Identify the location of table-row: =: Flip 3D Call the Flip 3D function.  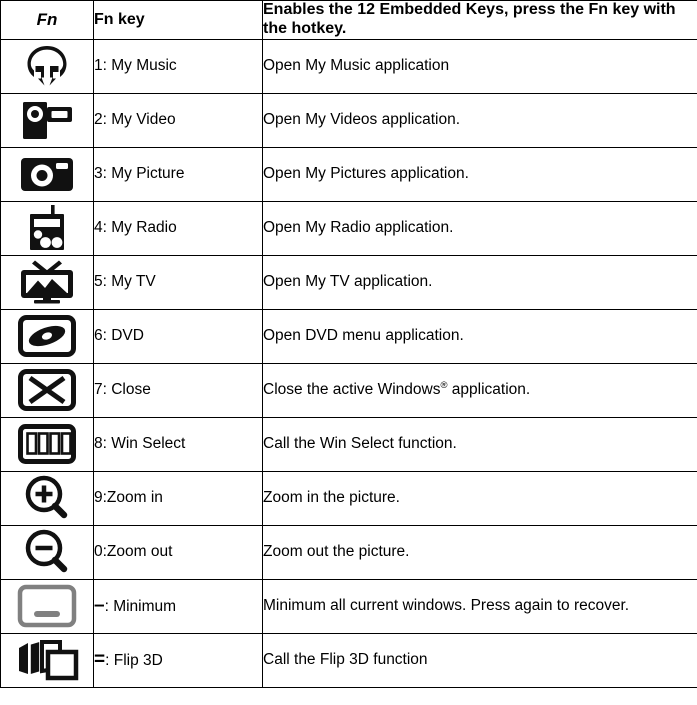
(348, 660).